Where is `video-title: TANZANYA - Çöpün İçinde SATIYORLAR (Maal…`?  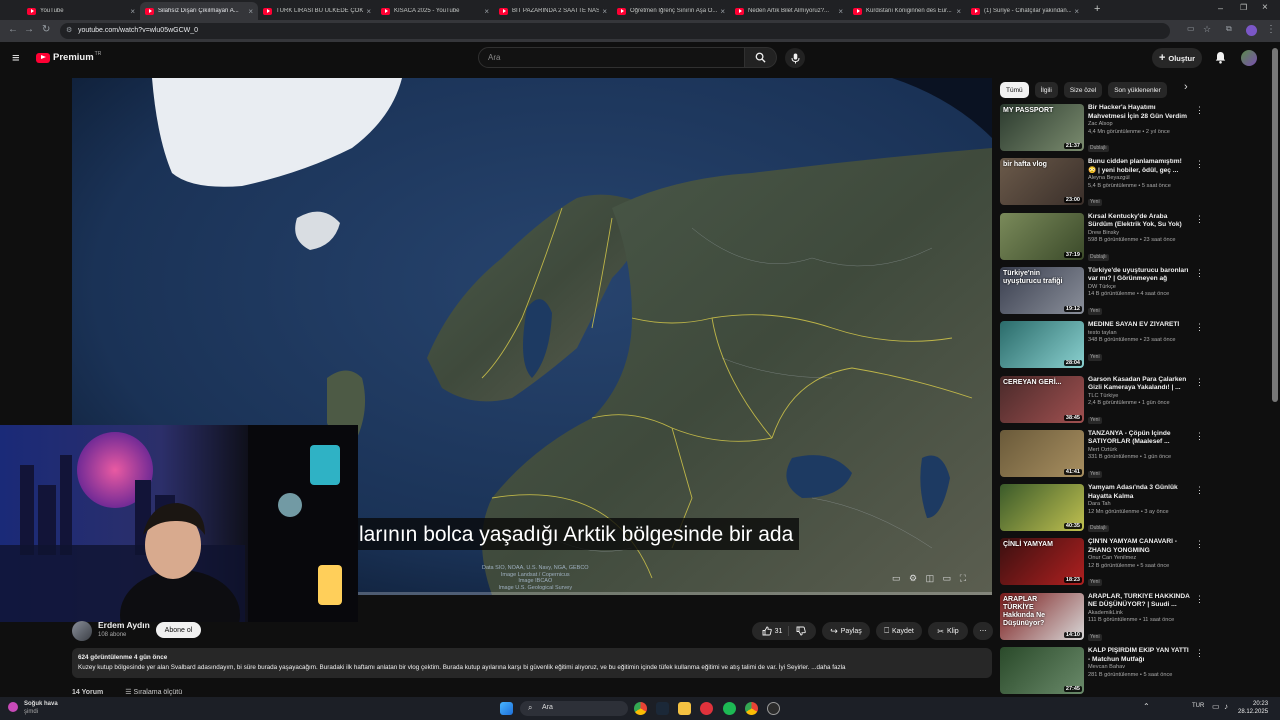 video-title: TANZANYA - Çöpün İçinde SATIYORLAR (Maal… is located at coordinates (1139, 438).